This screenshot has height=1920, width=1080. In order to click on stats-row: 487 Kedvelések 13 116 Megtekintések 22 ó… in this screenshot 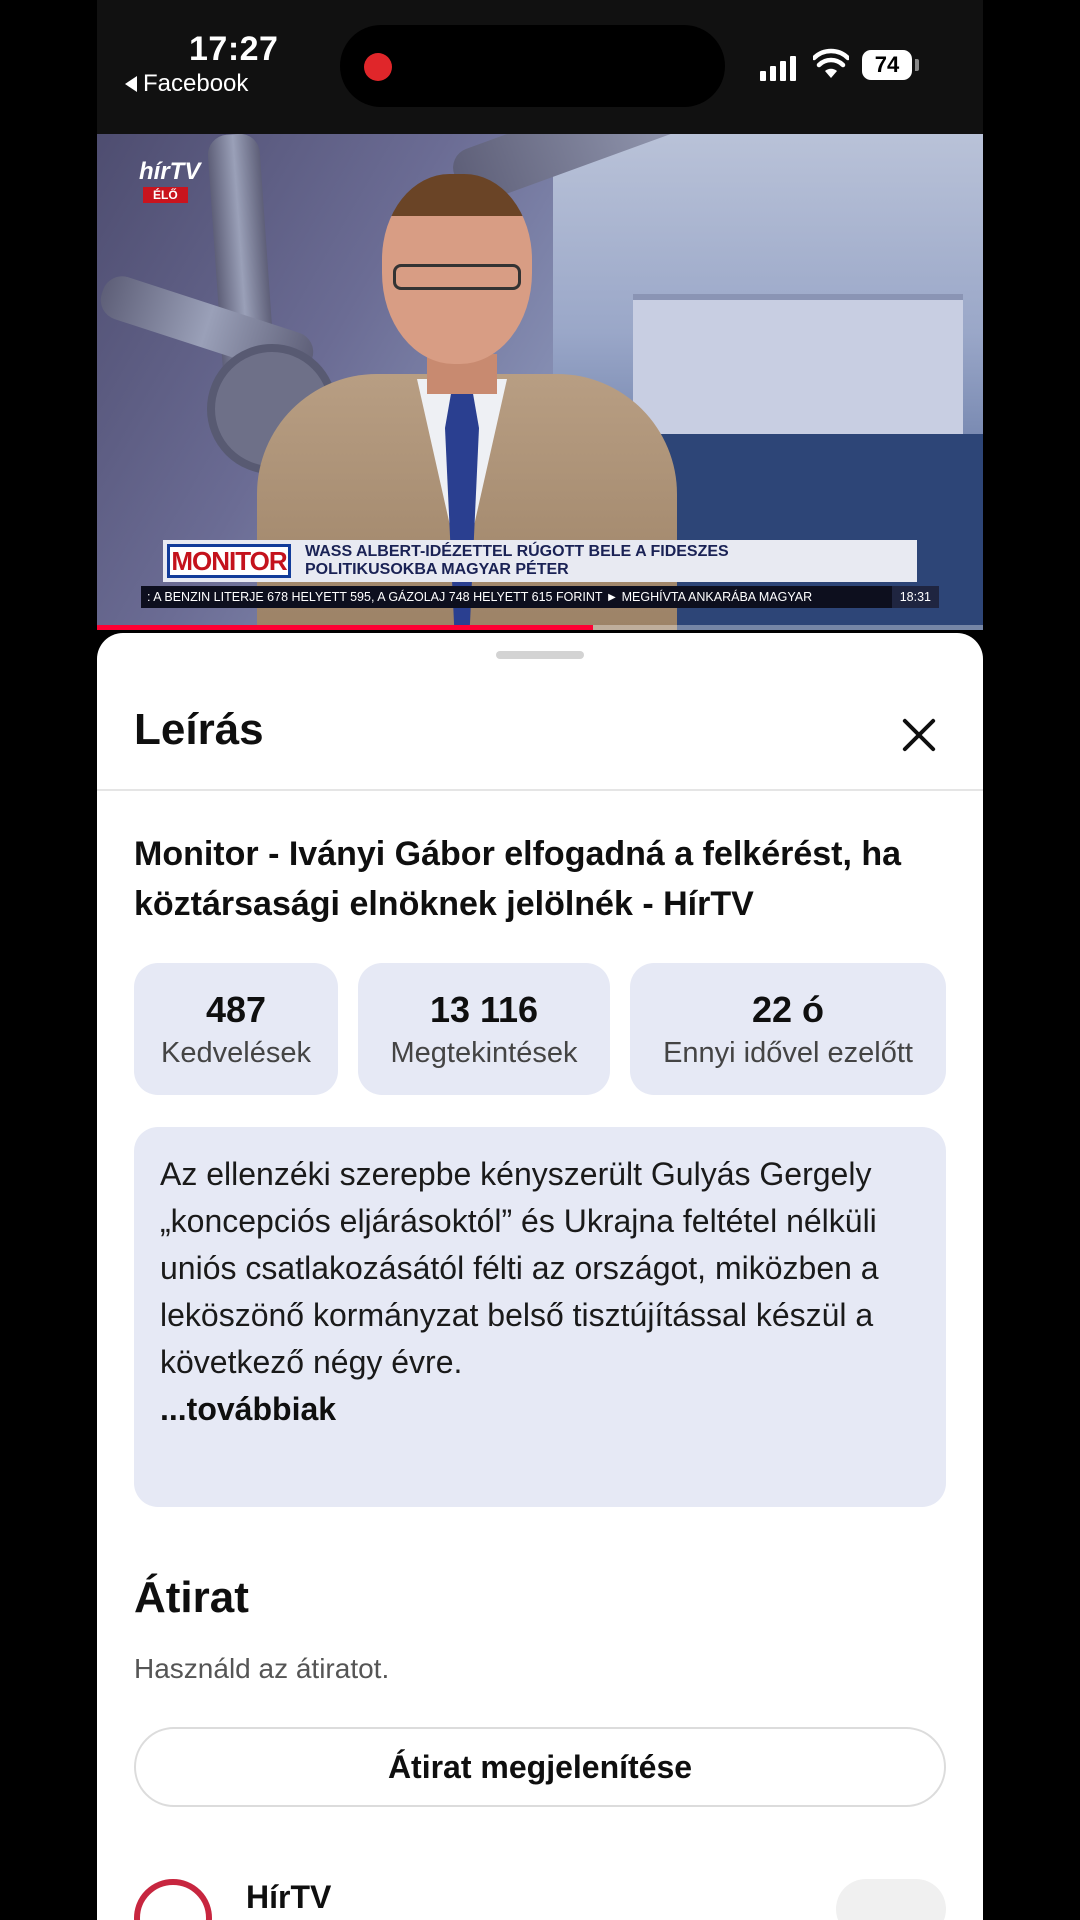, I will do `click(540, 1029)`.